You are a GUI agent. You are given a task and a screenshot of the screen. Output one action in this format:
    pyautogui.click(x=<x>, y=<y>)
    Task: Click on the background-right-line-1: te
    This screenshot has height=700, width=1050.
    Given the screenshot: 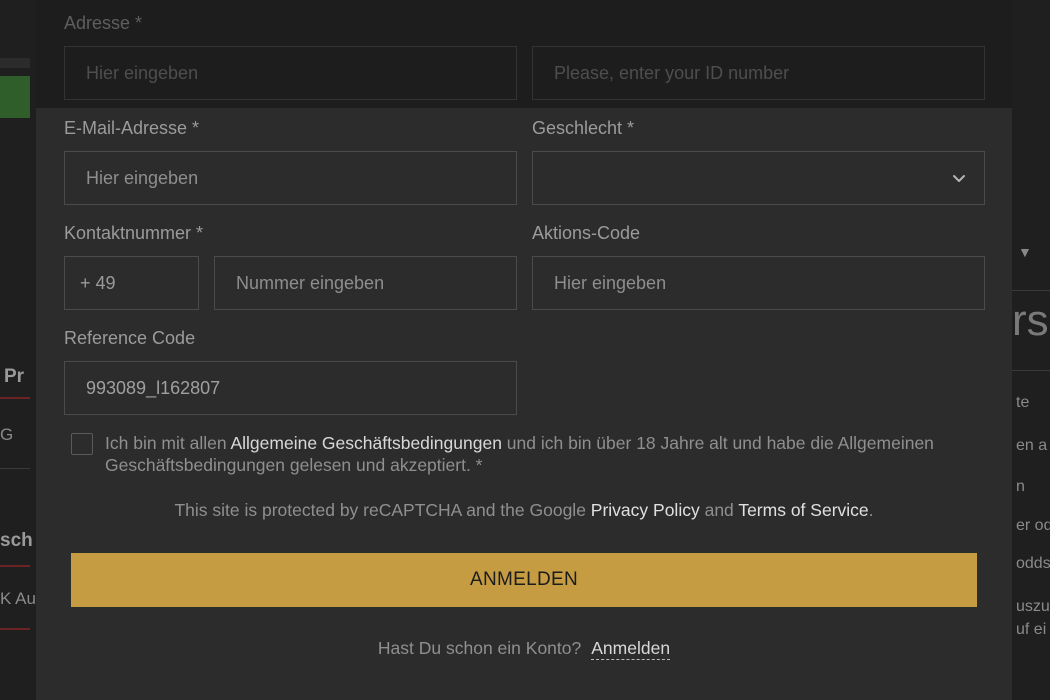 What is the action you would take?
    pyautogui.click(x=1023, y=402)
    